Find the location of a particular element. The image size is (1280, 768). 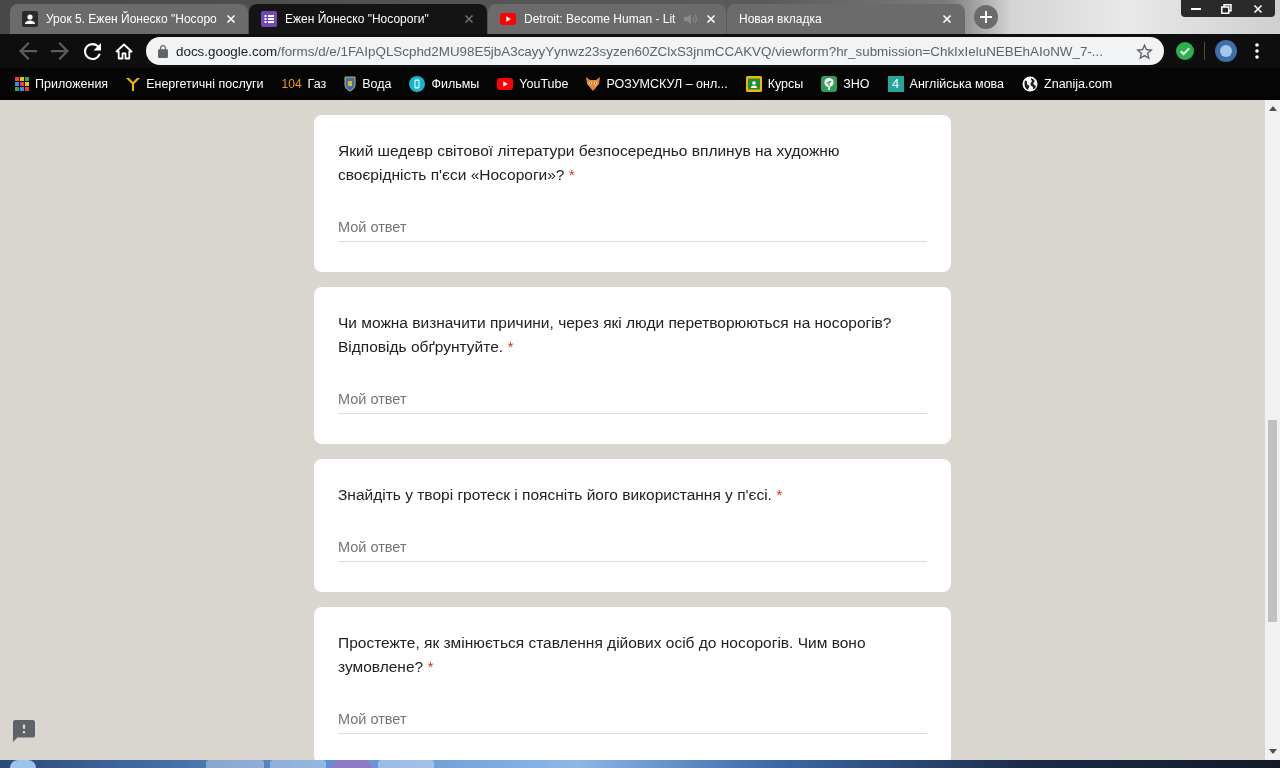

home-icon is located at coordinates (124, 51).